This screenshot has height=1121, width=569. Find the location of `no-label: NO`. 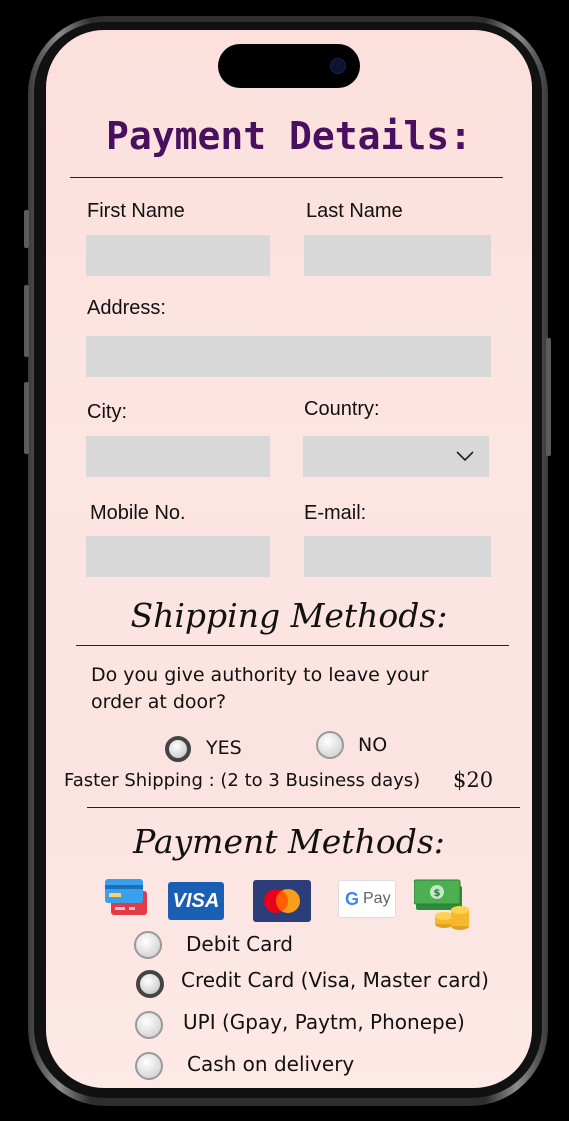

no-label: NO is located at coordinates (373, 745).